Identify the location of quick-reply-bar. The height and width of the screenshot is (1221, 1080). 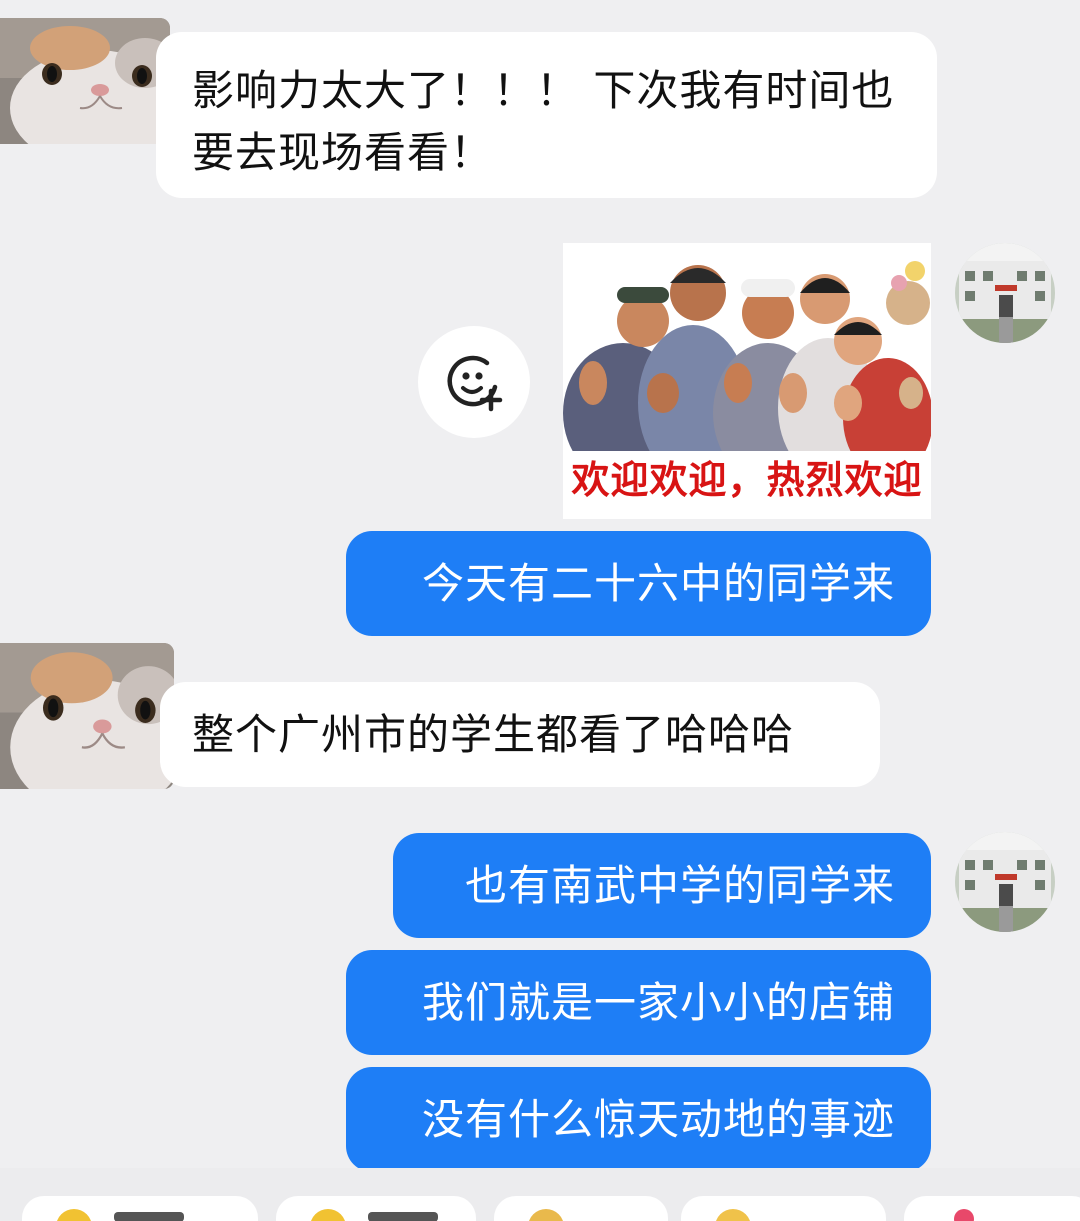
(540, 1194).